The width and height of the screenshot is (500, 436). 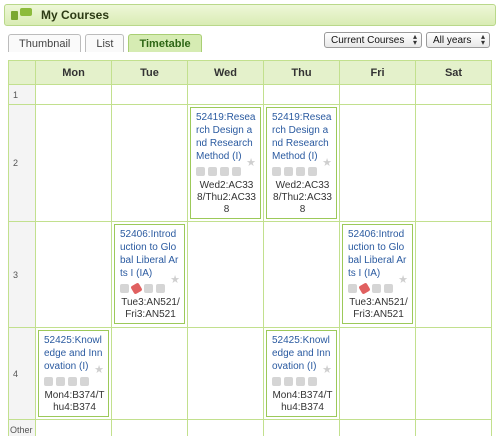 What do you see at coordinates (165, 43) in the screenshot?
I see `tab-timetable: Timetable` at bounding box center [165, 43].